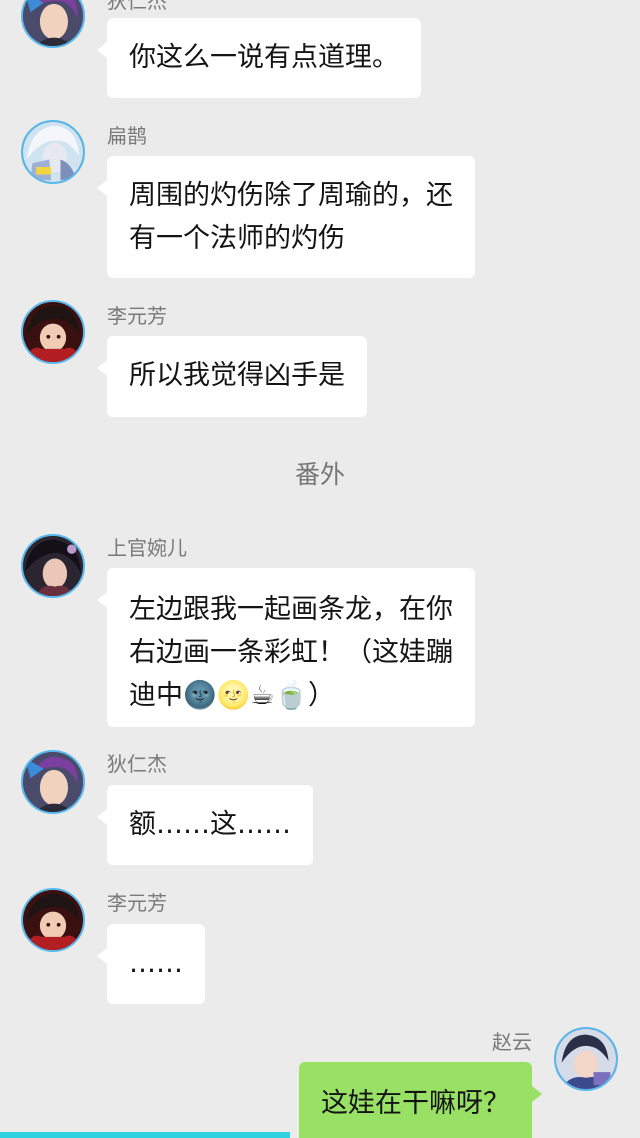 The width and height of the screenshot is (640, 1138). I want to click on bottom-progress-bar, so click(145, 1135).